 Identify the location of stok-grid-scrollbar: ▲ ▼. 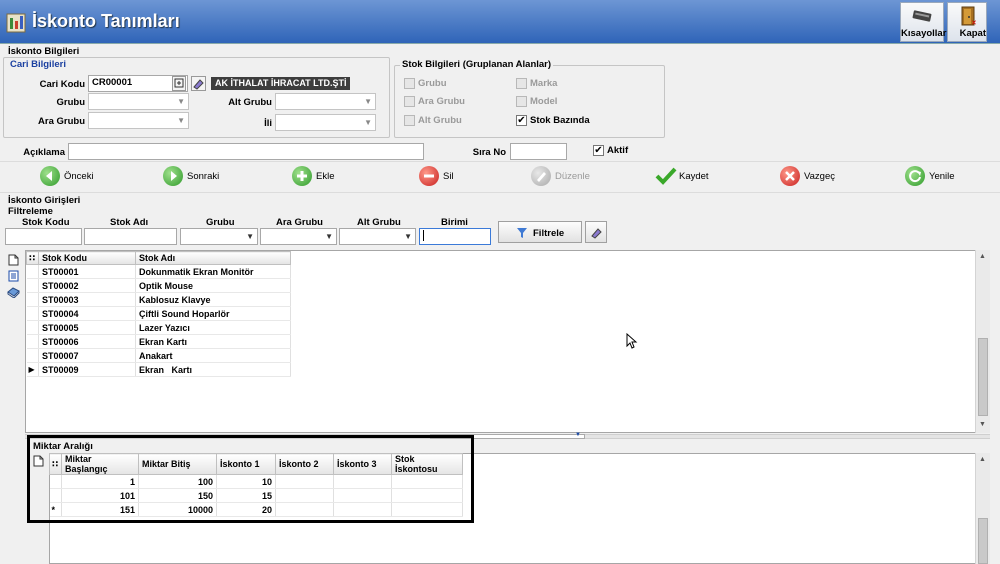
(982, 341).